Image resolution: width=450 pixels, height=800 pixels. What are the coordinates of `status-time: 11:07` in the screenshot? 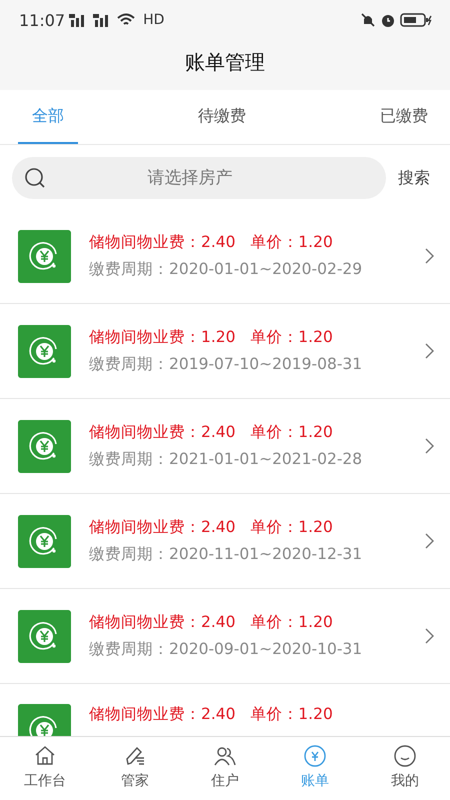 It's located at (42, 20).